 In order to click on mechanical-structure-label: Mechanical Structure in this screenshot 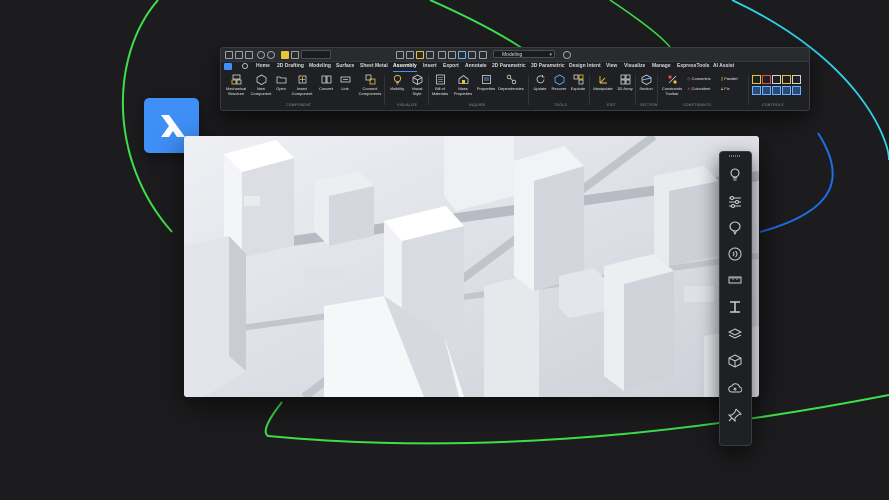, I will do `click(236, 91)`.